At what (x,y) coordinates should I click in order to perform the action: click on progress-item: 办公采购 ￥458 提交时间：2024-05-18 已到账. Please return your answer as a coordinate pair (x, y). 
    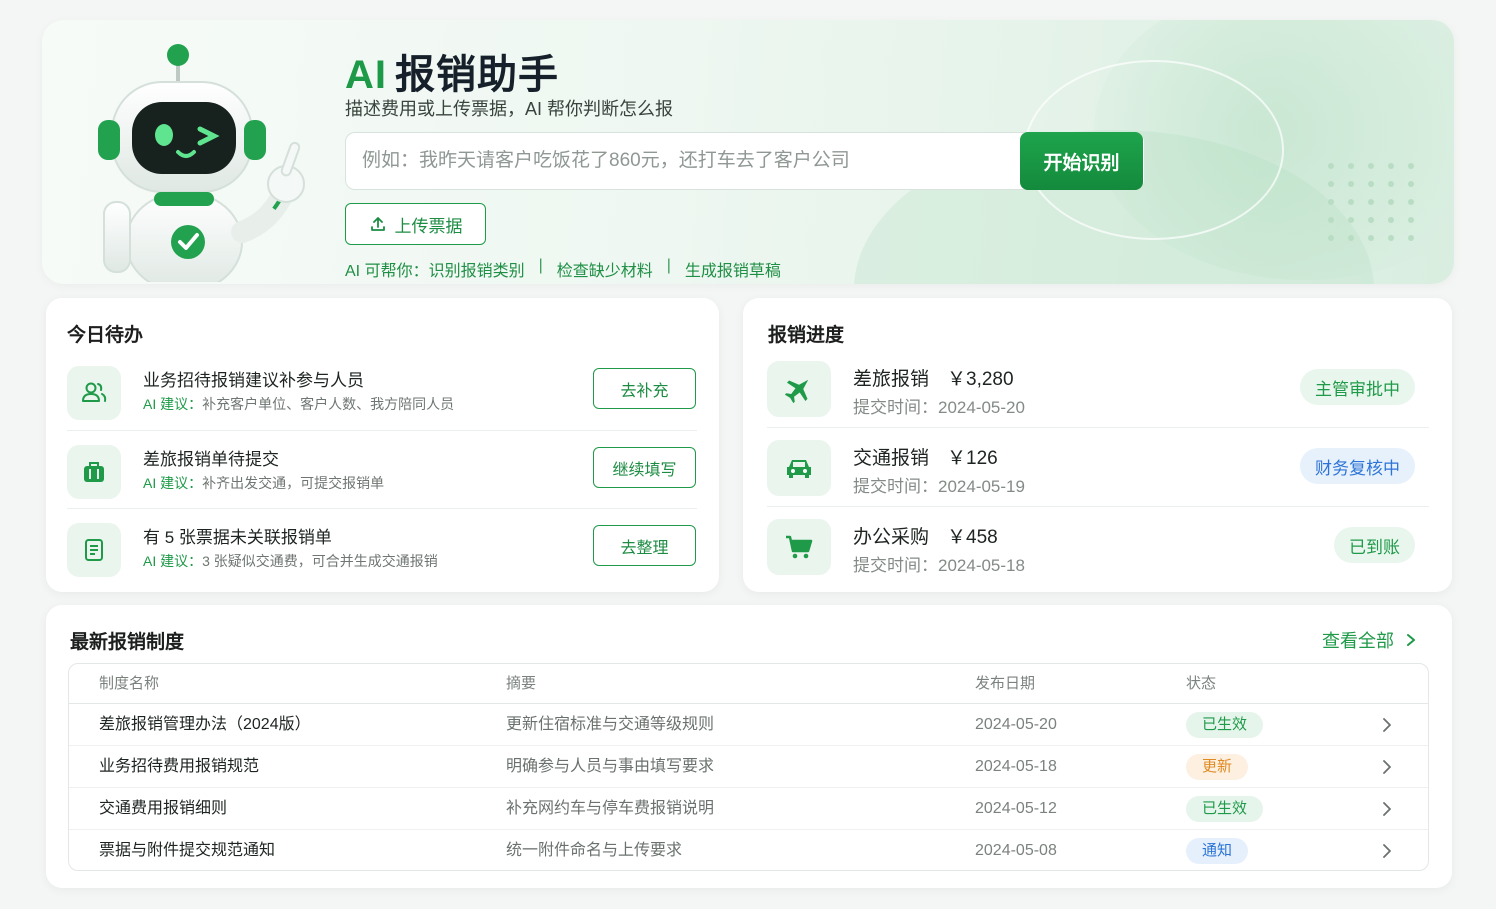
    Looking at the image, I should click on (1098, 557).